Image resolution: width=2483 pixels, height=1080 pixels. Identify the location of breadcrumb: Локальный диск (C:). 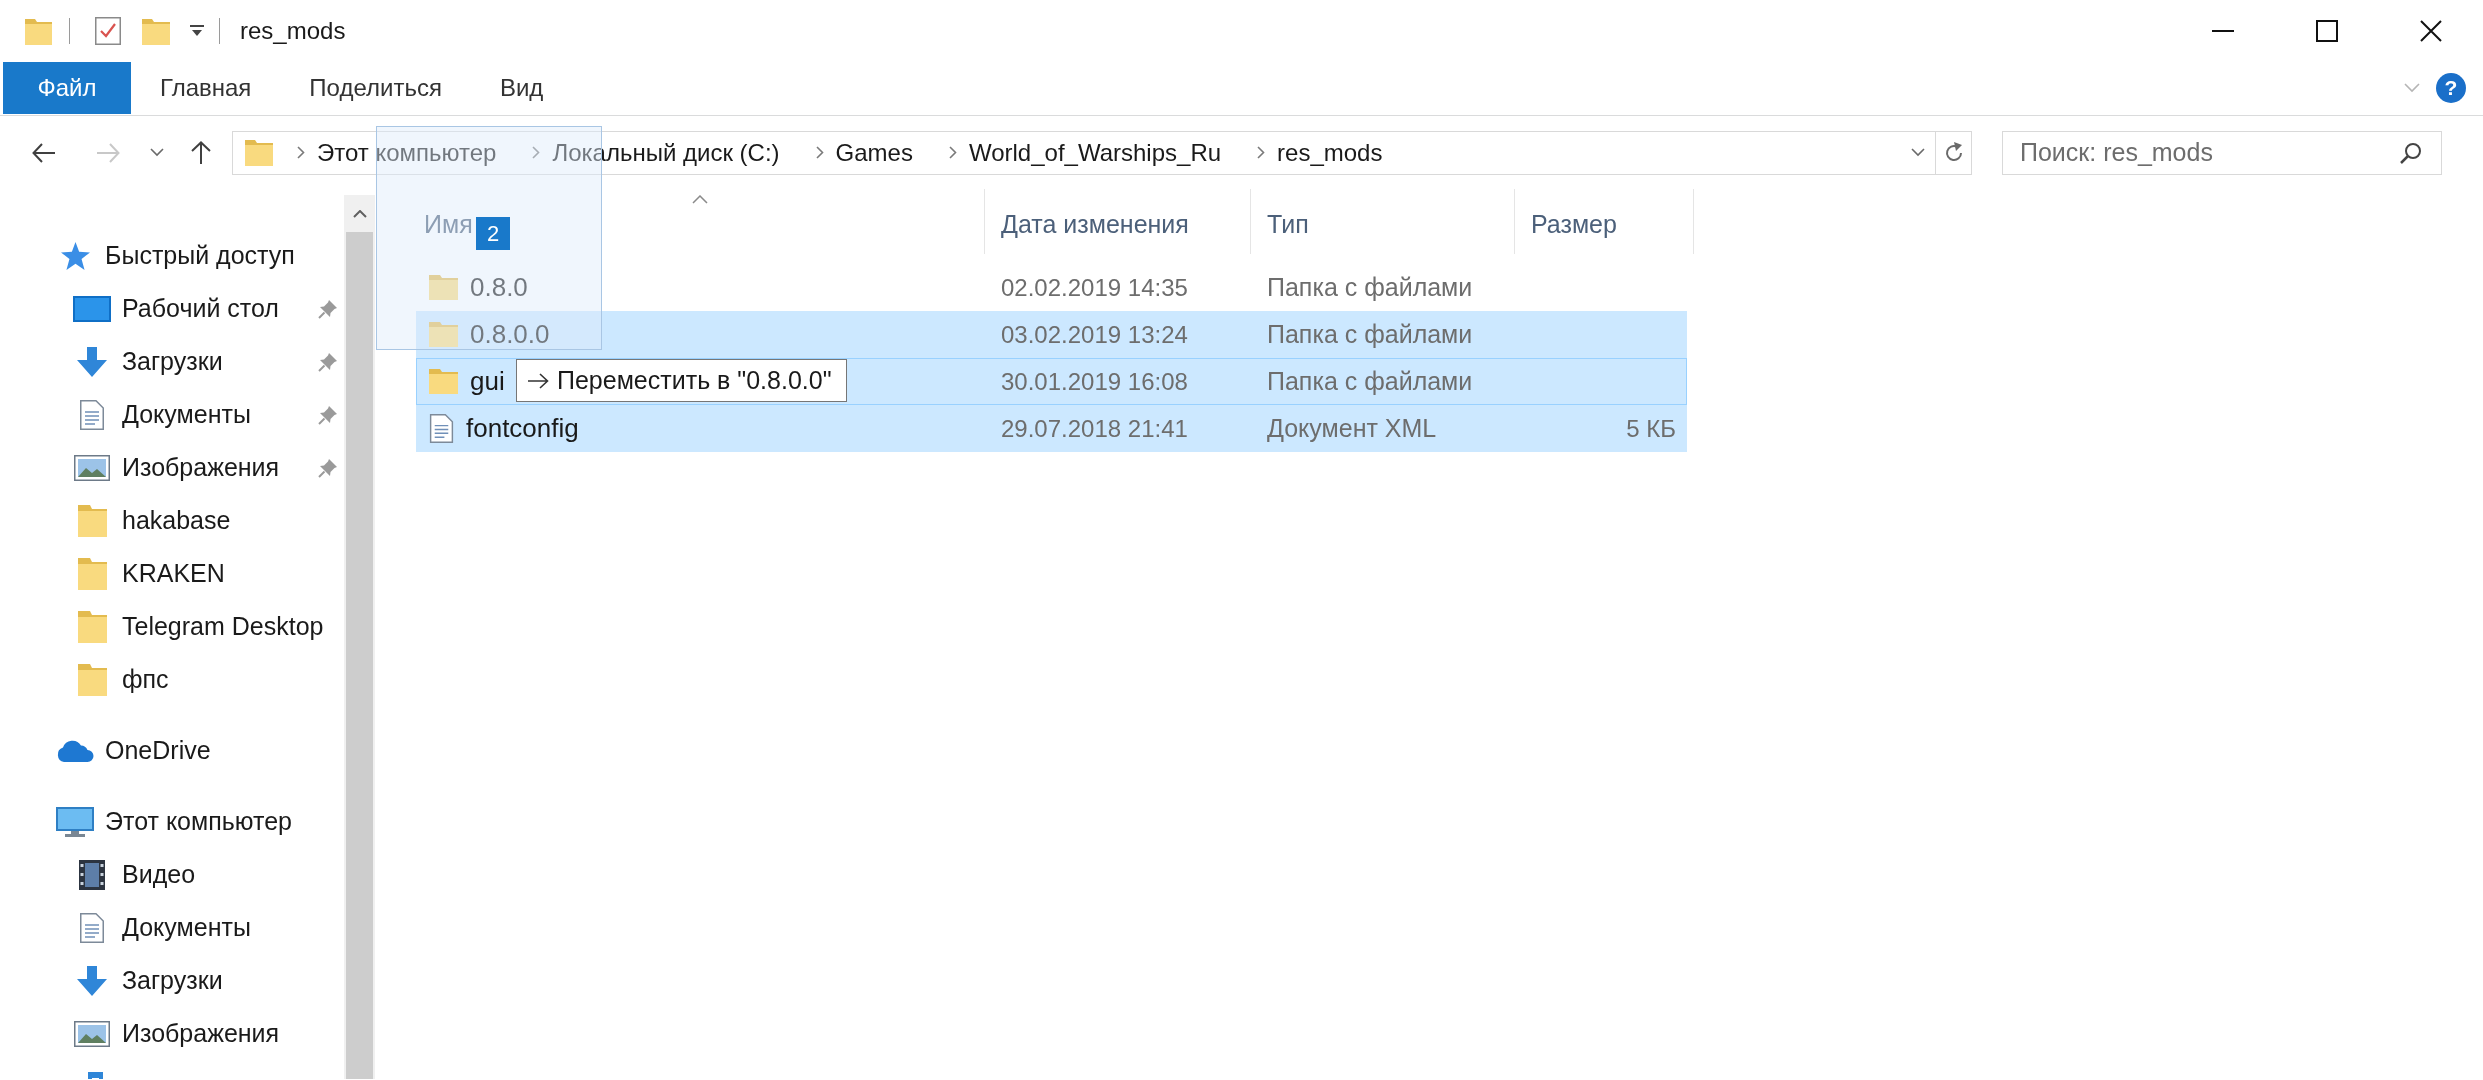
(666, 152).